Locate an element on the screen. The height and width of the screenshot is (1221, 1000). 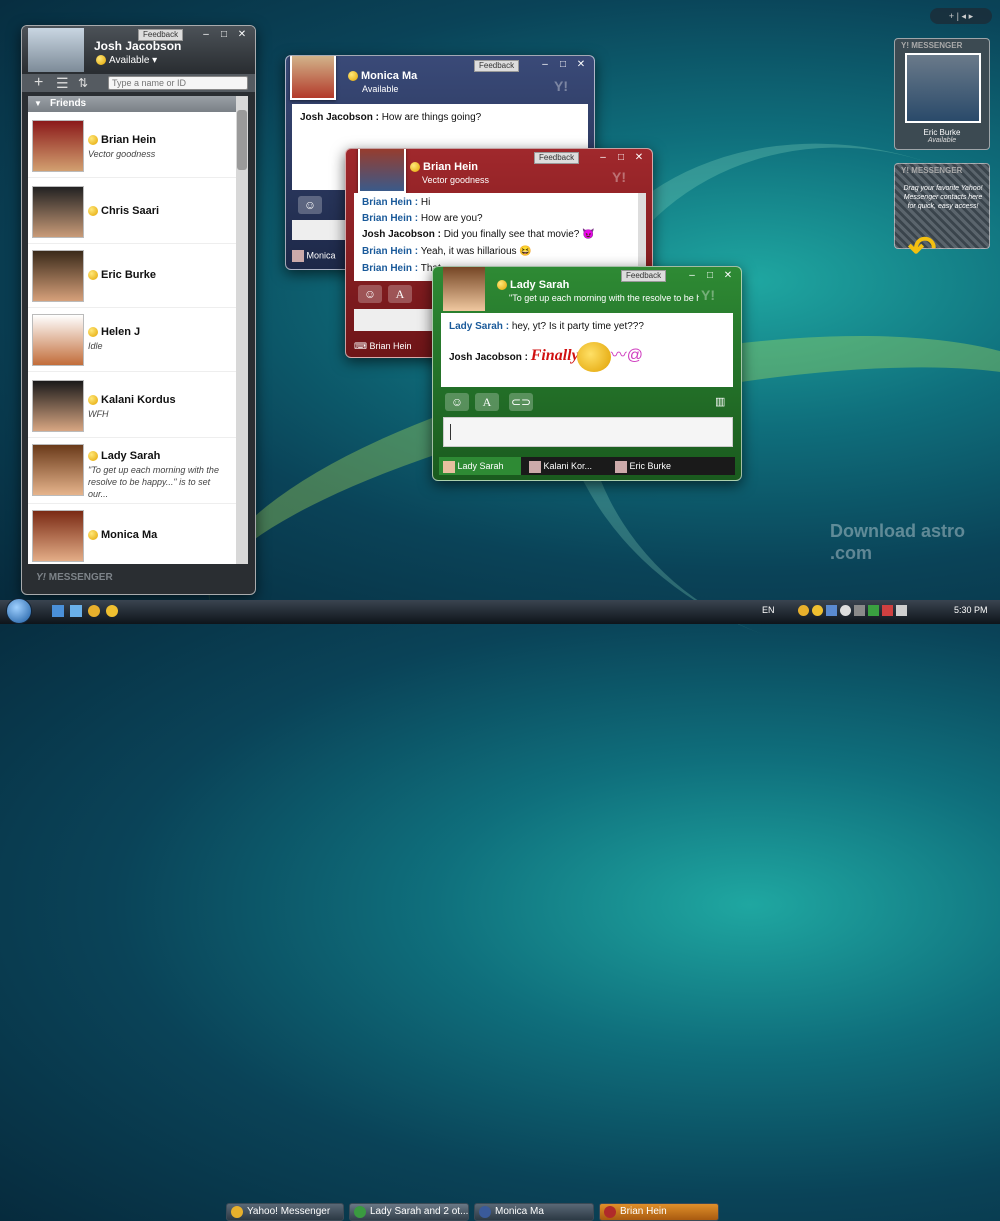
tab-brian: ⌨ Brian Hein is located at coordinates (383, 346).